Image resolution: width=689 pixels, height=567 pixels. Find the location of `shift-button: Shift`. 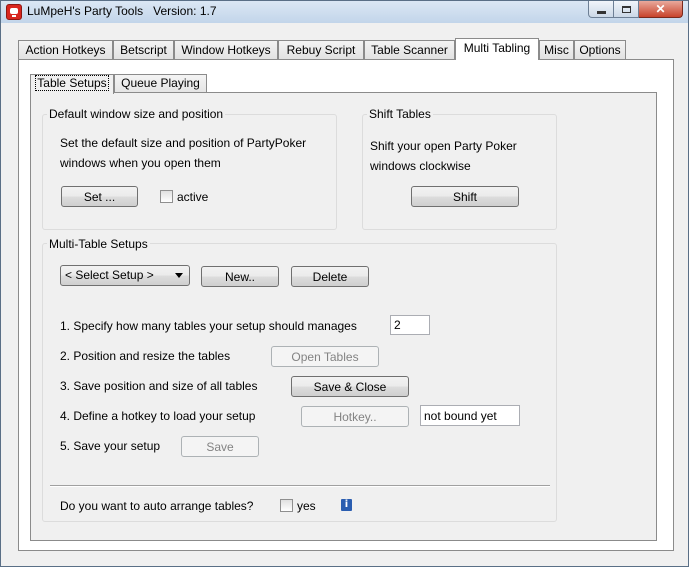

shift-button: Shift is located at coordinates (465, 196).